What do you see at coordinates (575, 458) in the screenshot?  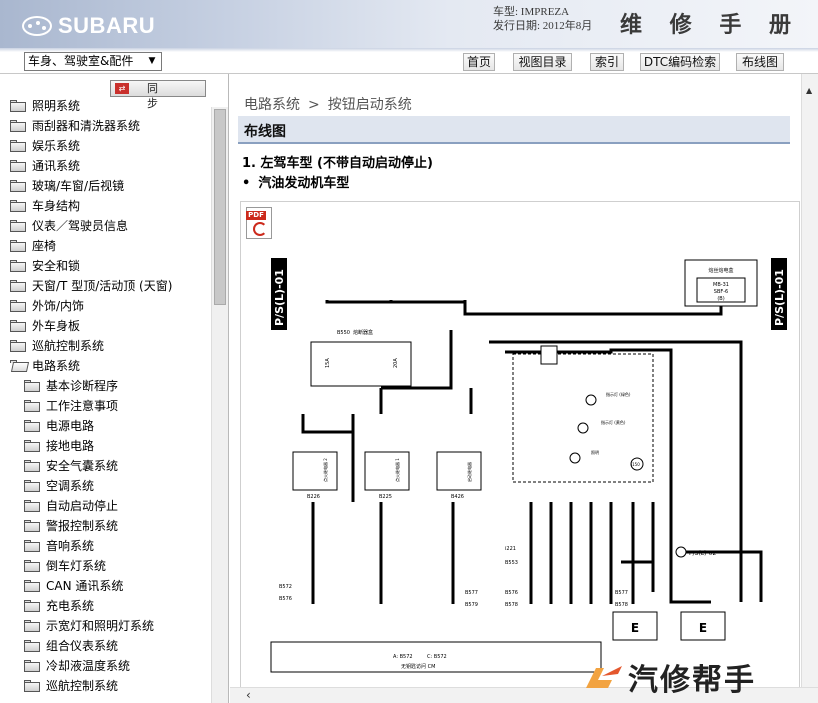 I see `illumination-icon` at bounding box center [575, 458].